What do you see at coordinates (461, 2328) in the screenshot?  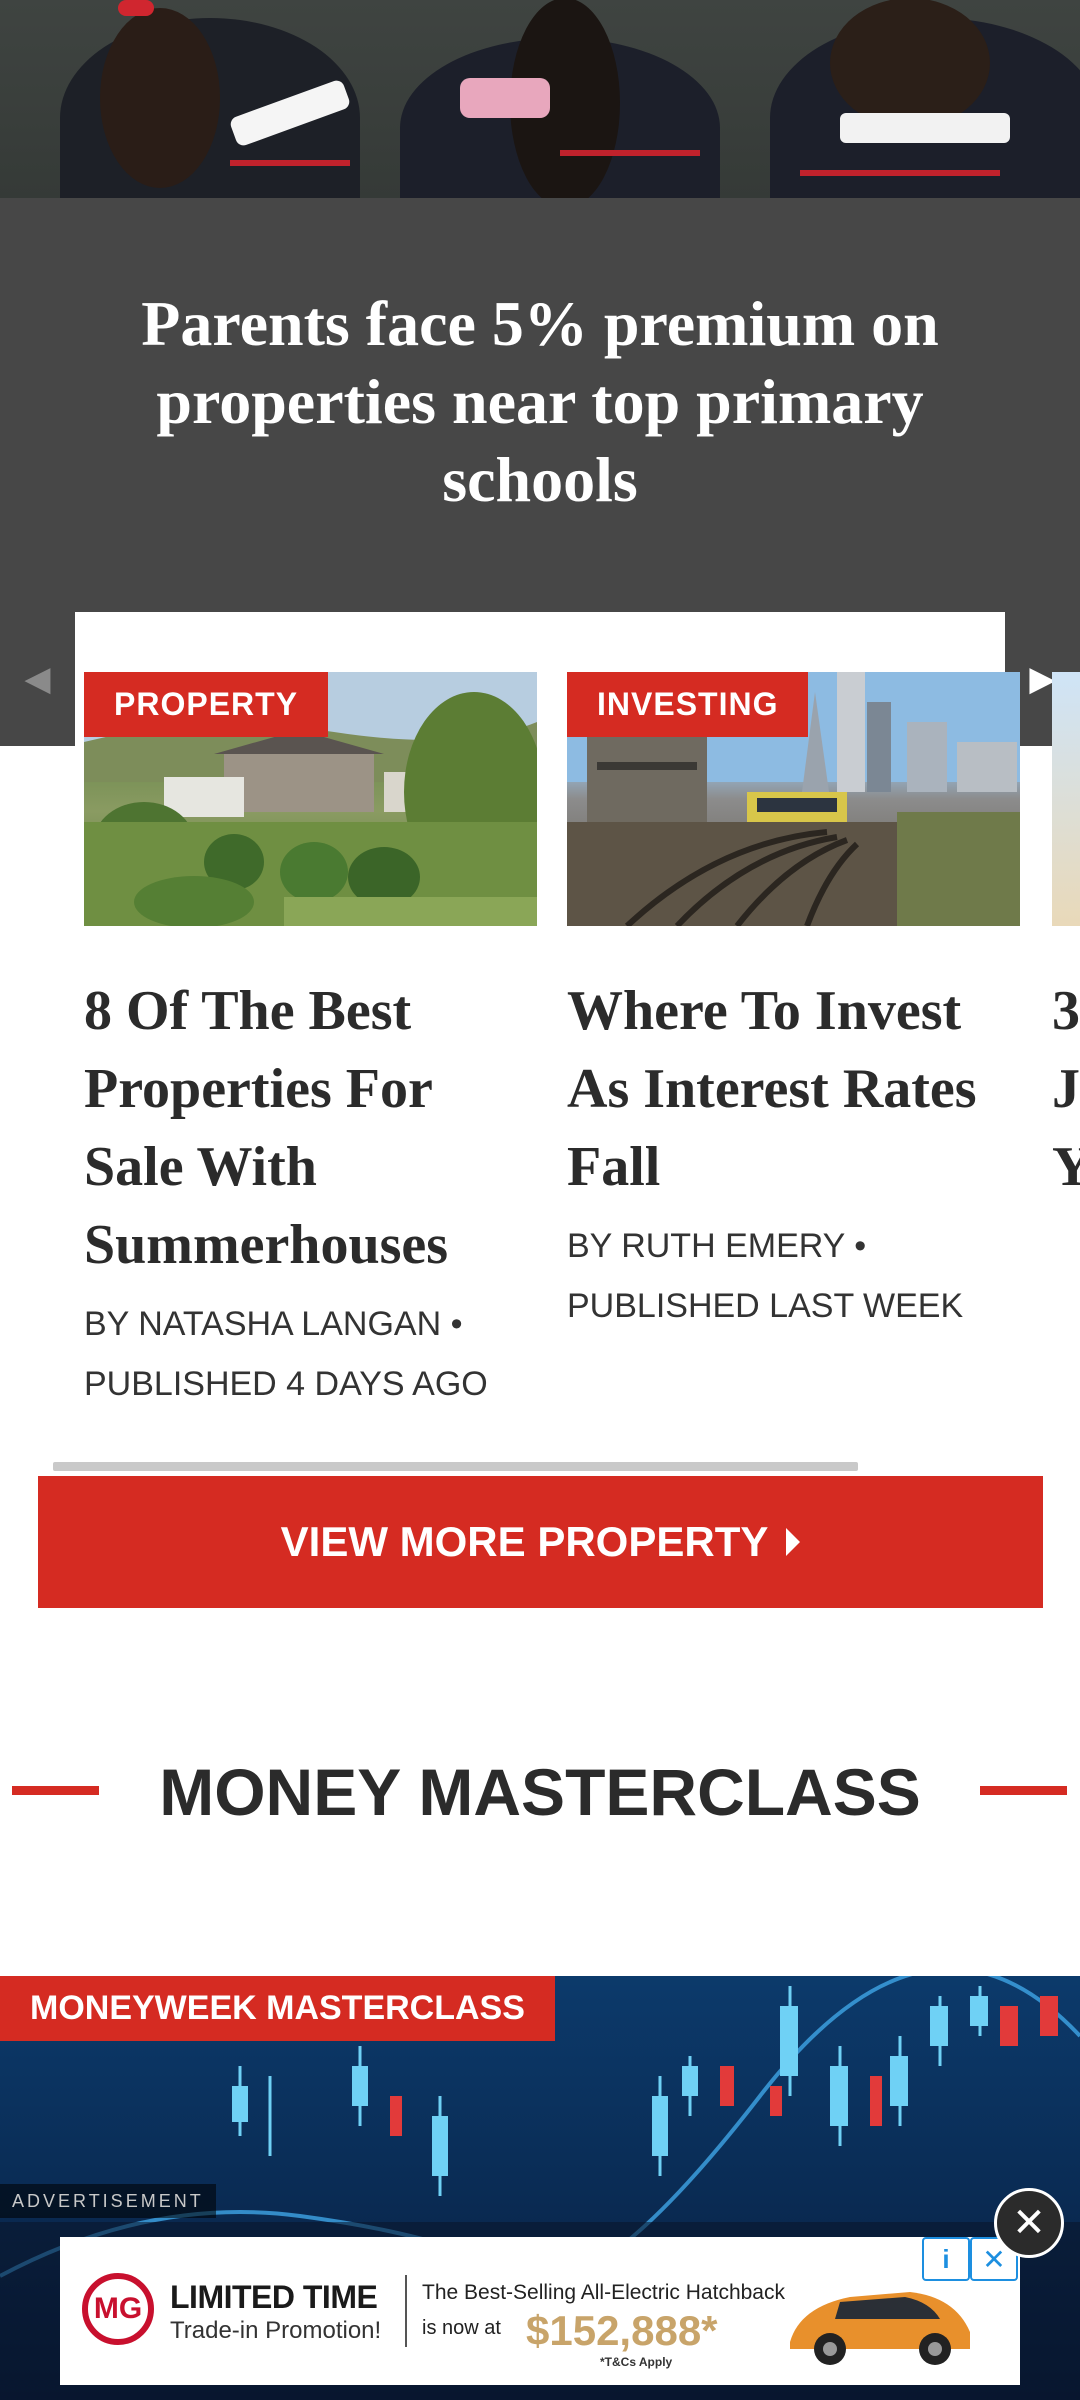 I see `ad-now-at: is now at` at bounding box center [461, 2328].